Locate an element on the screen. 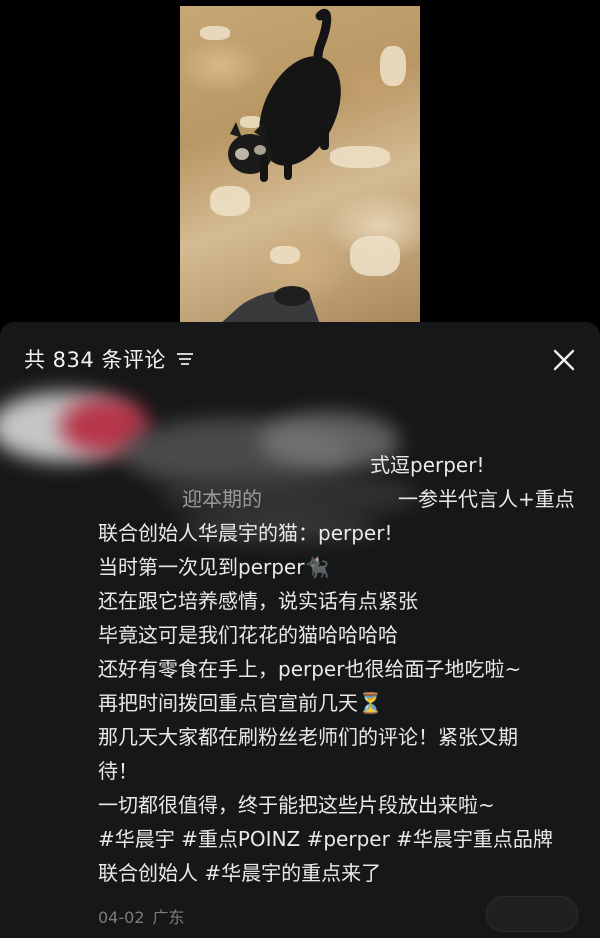 The image size is (600, 938). comment-line: 还在跟它培养感情，说实话有点紧张 is located at coordinates (258, 601).